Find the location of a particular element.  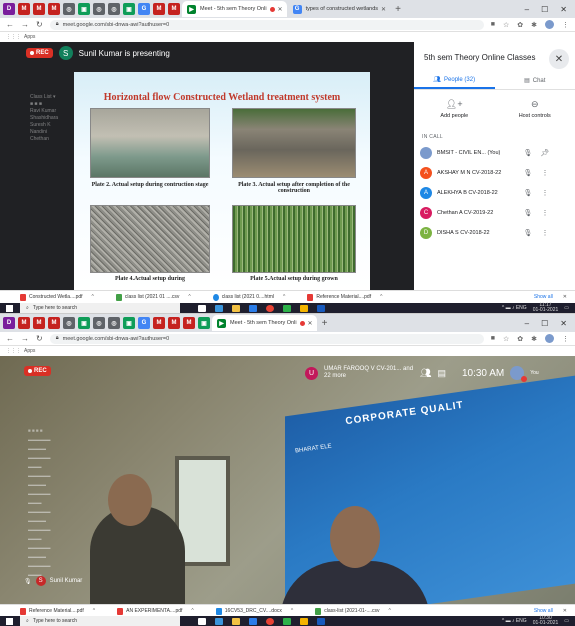

close-window-icon: ✕ is located at coordinates (563, 323).